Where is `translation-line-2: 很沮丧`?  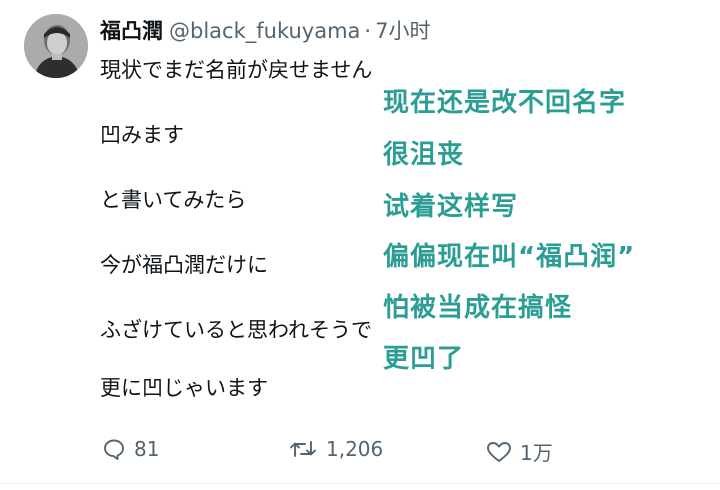 translation-line-2: 很沮丧 is located at coordinates (424, 155).